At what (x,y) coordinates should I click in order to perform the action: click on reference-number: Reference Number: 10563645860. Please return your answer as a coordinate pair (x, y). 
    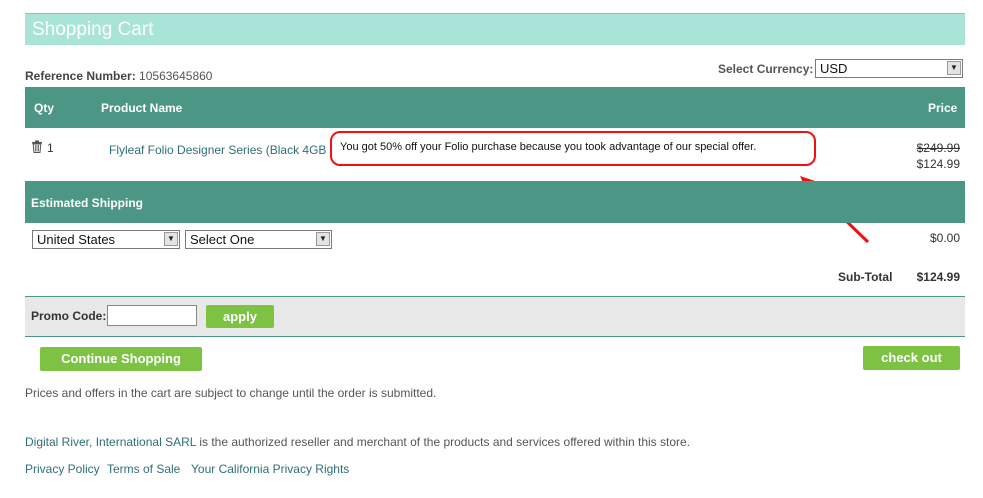
    Looking at the image, I should click on (118, 76).